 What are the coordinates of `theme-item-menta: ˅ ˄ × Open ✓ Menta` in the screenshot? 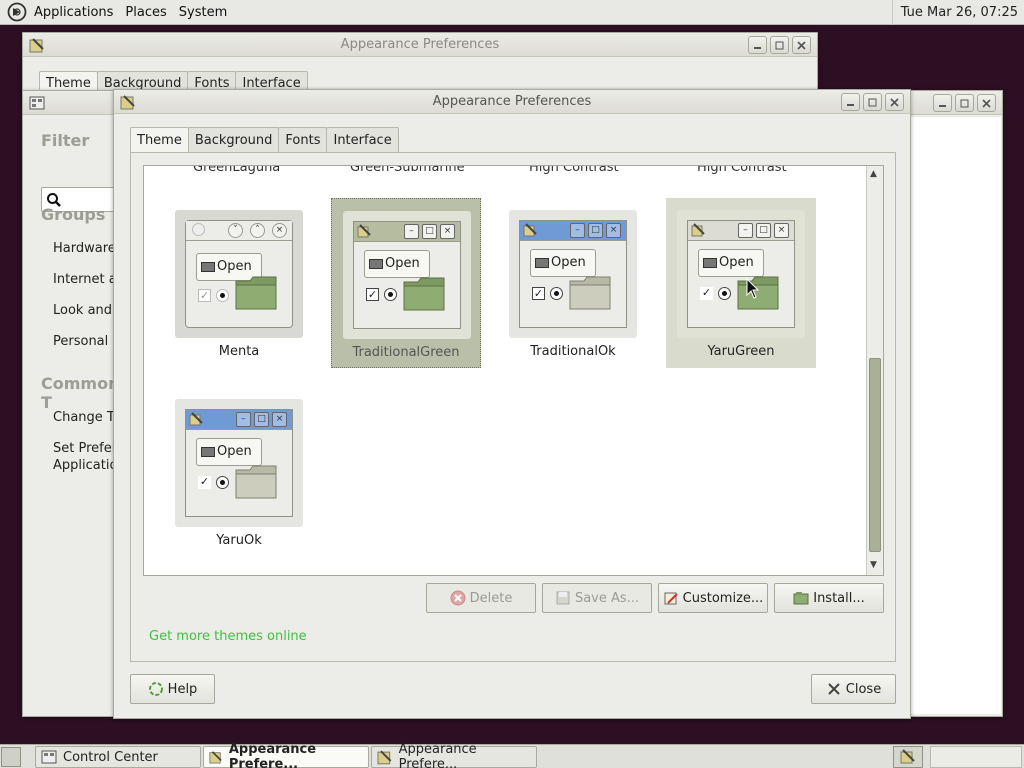 It's located at (239, 283).